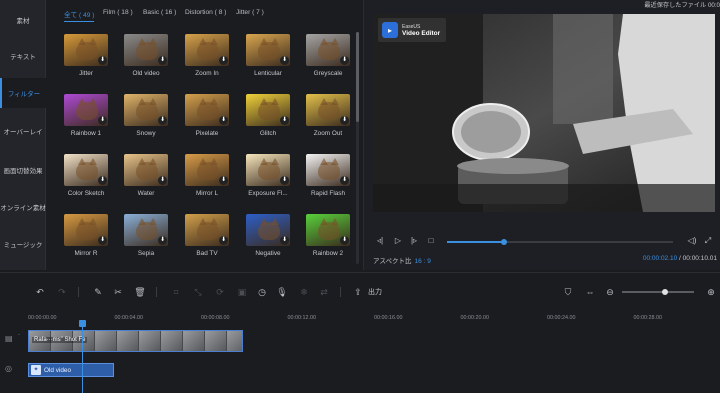 This screenshot has width=720, height=393. What do you see at coordinates (118, 12) in the screenshot?
I see `tab-film: Film ( 18 )` at bounding box center [118, 12].